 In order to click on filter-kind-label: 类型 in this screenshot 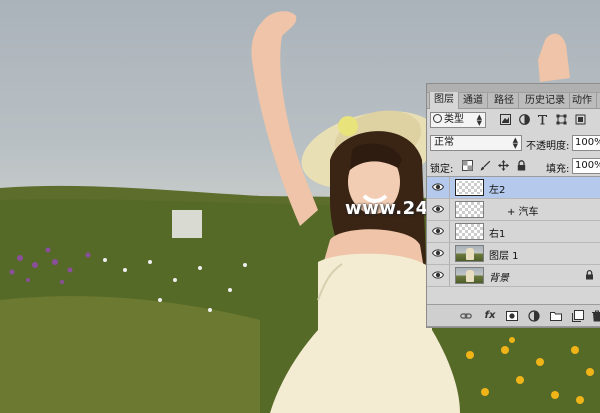, I will do `click(454, 119)`.